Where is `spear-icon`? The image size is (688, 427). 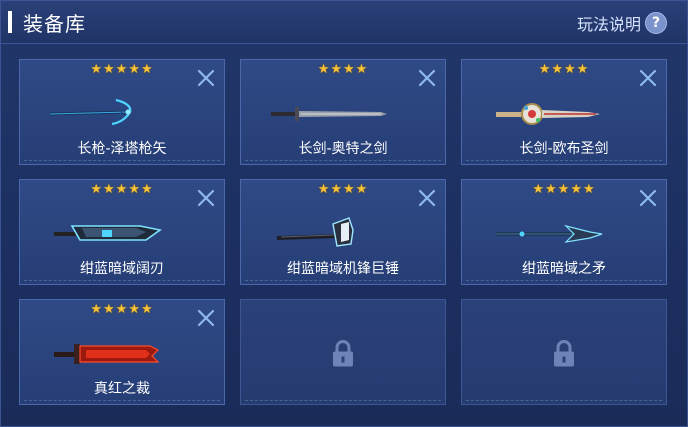
spear-icon is located at coordinates (549, 233).